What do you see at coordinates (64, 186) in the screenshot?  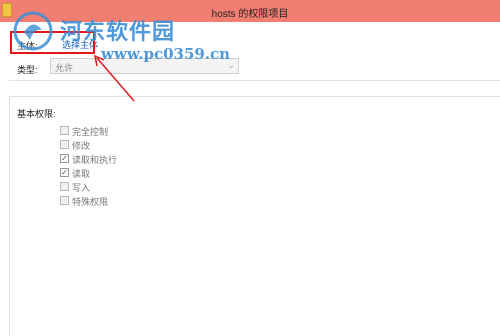 I see `write-checkbox` at bounding box center [64, 186].